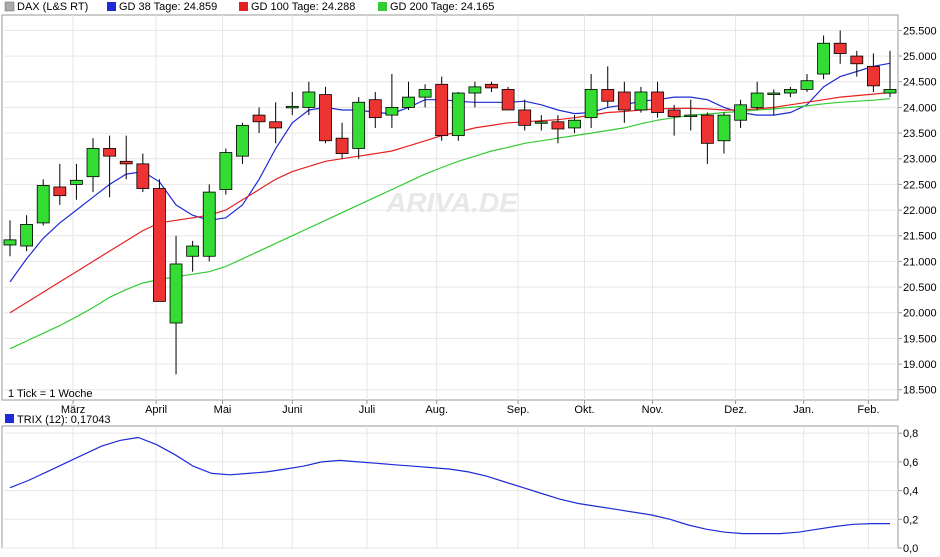 The width and height of the screenshot is (940, 557). Describe the element at coordinates (584, 410) in the screenshot. I see `x-tick-label: Okt.` at that location.